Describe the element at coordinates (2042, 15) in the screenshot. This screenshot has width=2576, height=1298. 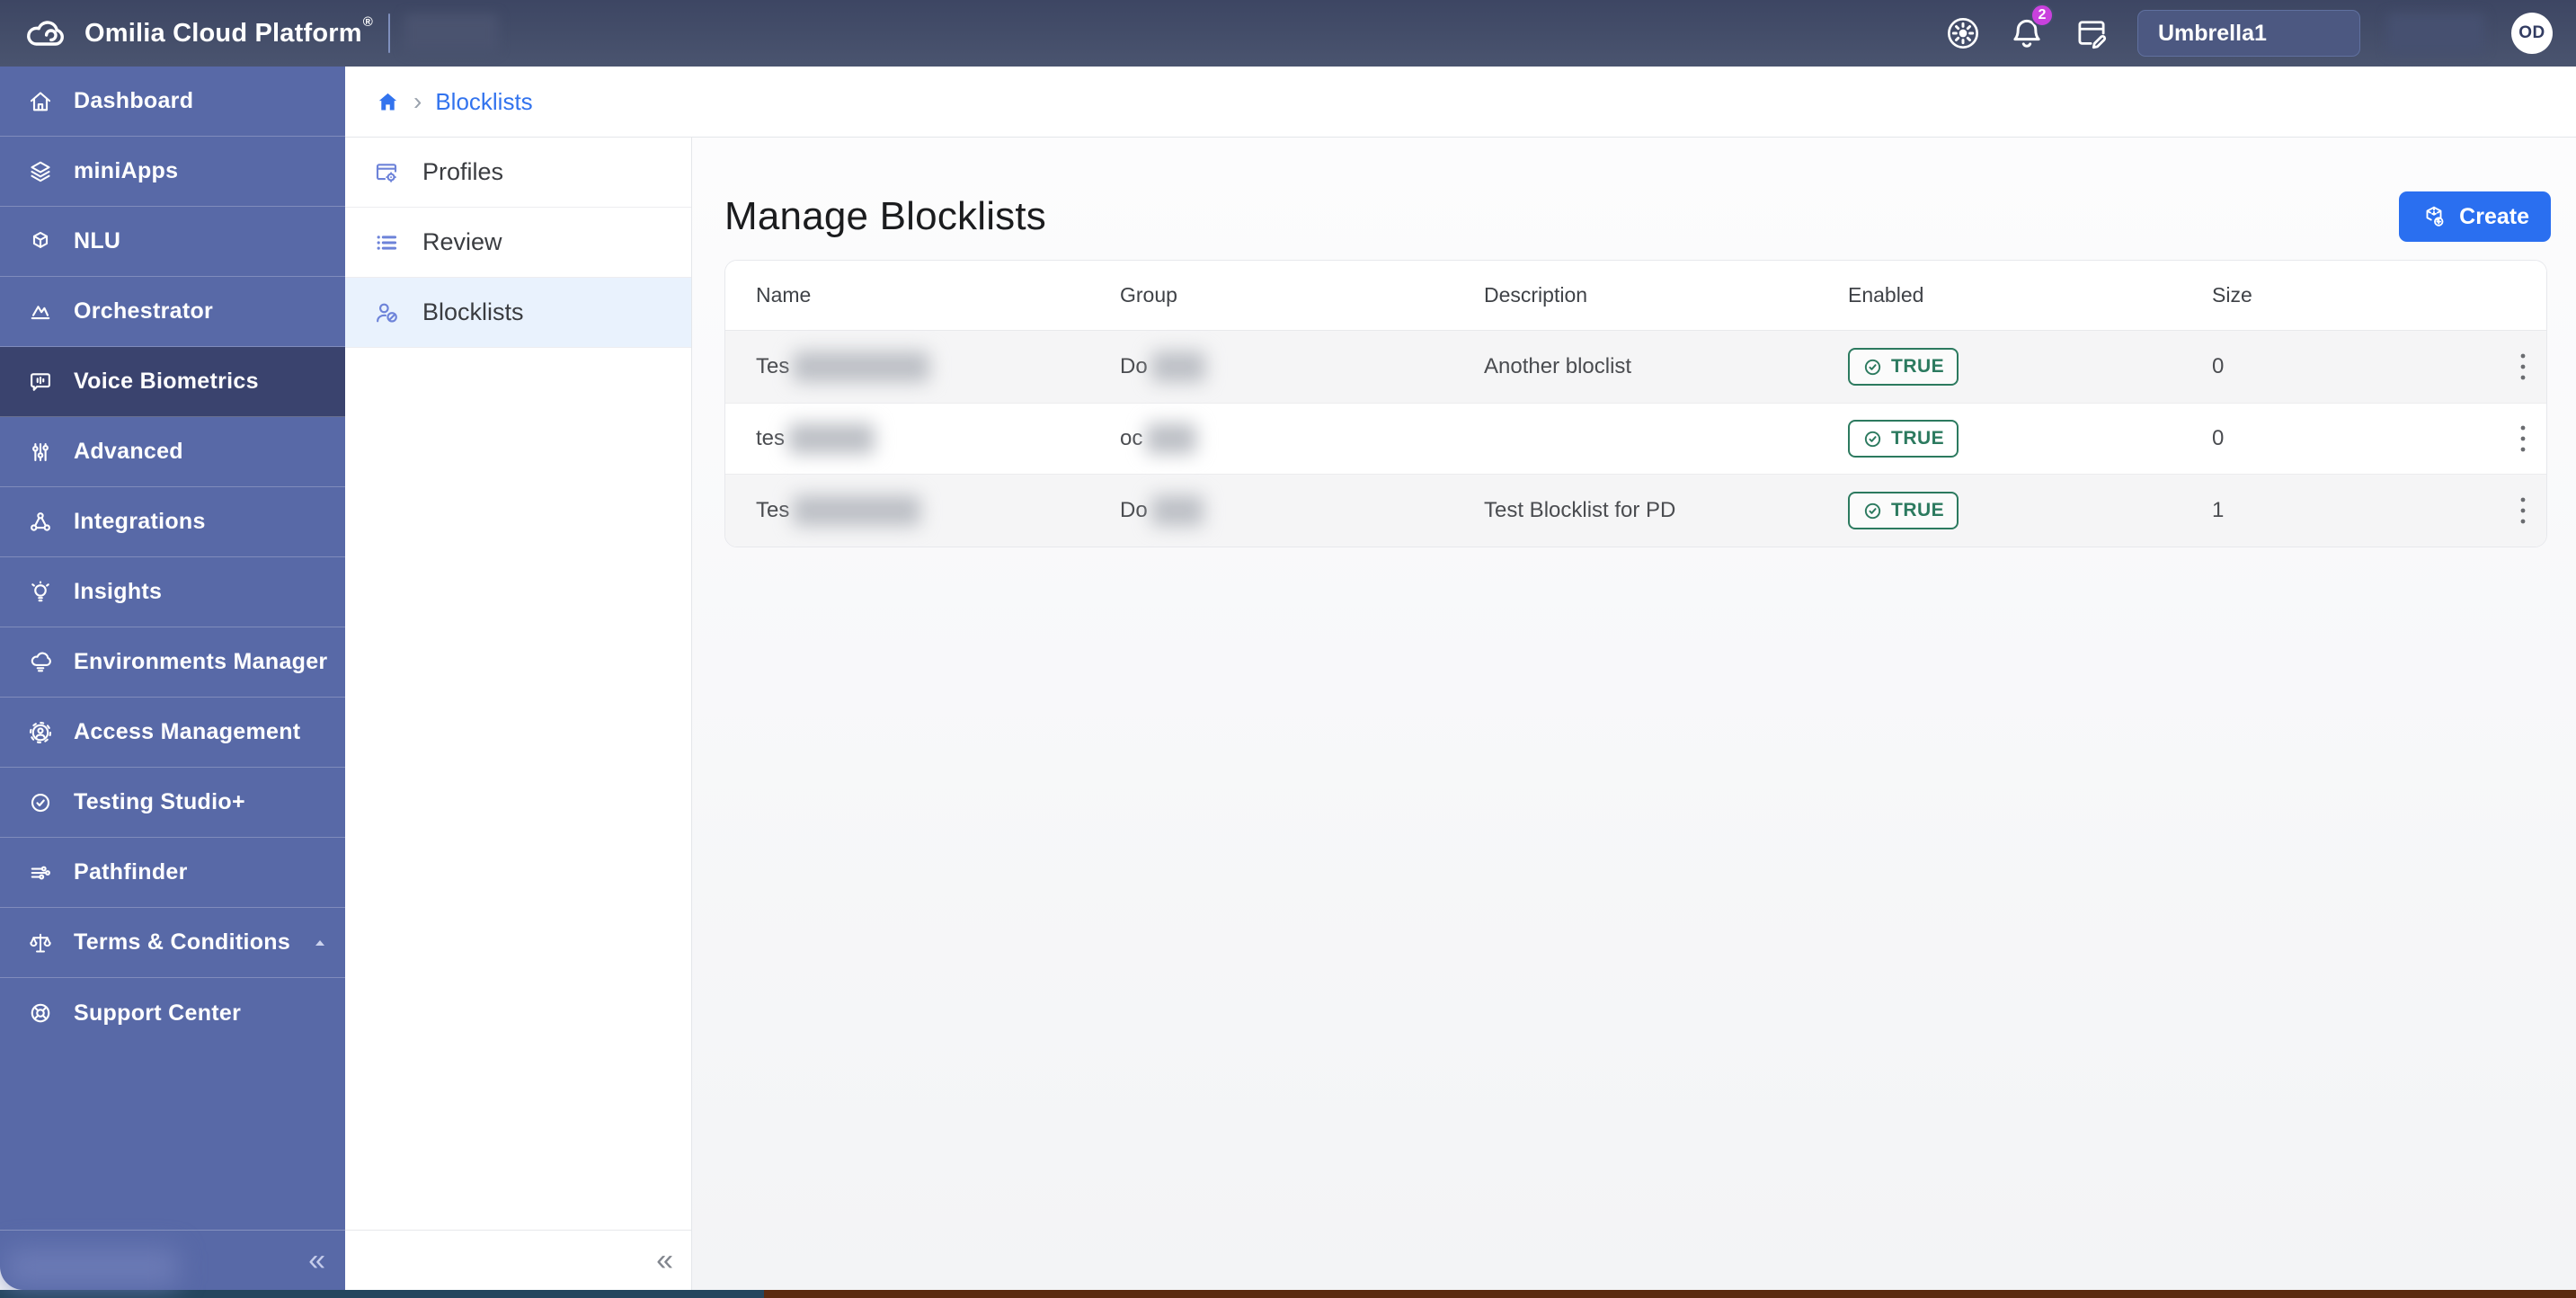
I see `notification-count-badge: 2` at that location.